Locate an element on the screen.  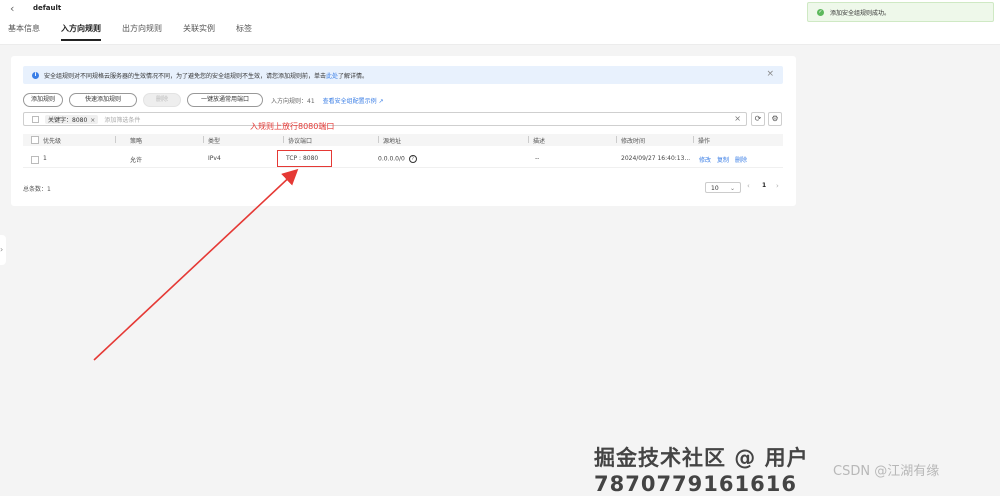
annotation-highlight-box is located at coordinates (304, 158).